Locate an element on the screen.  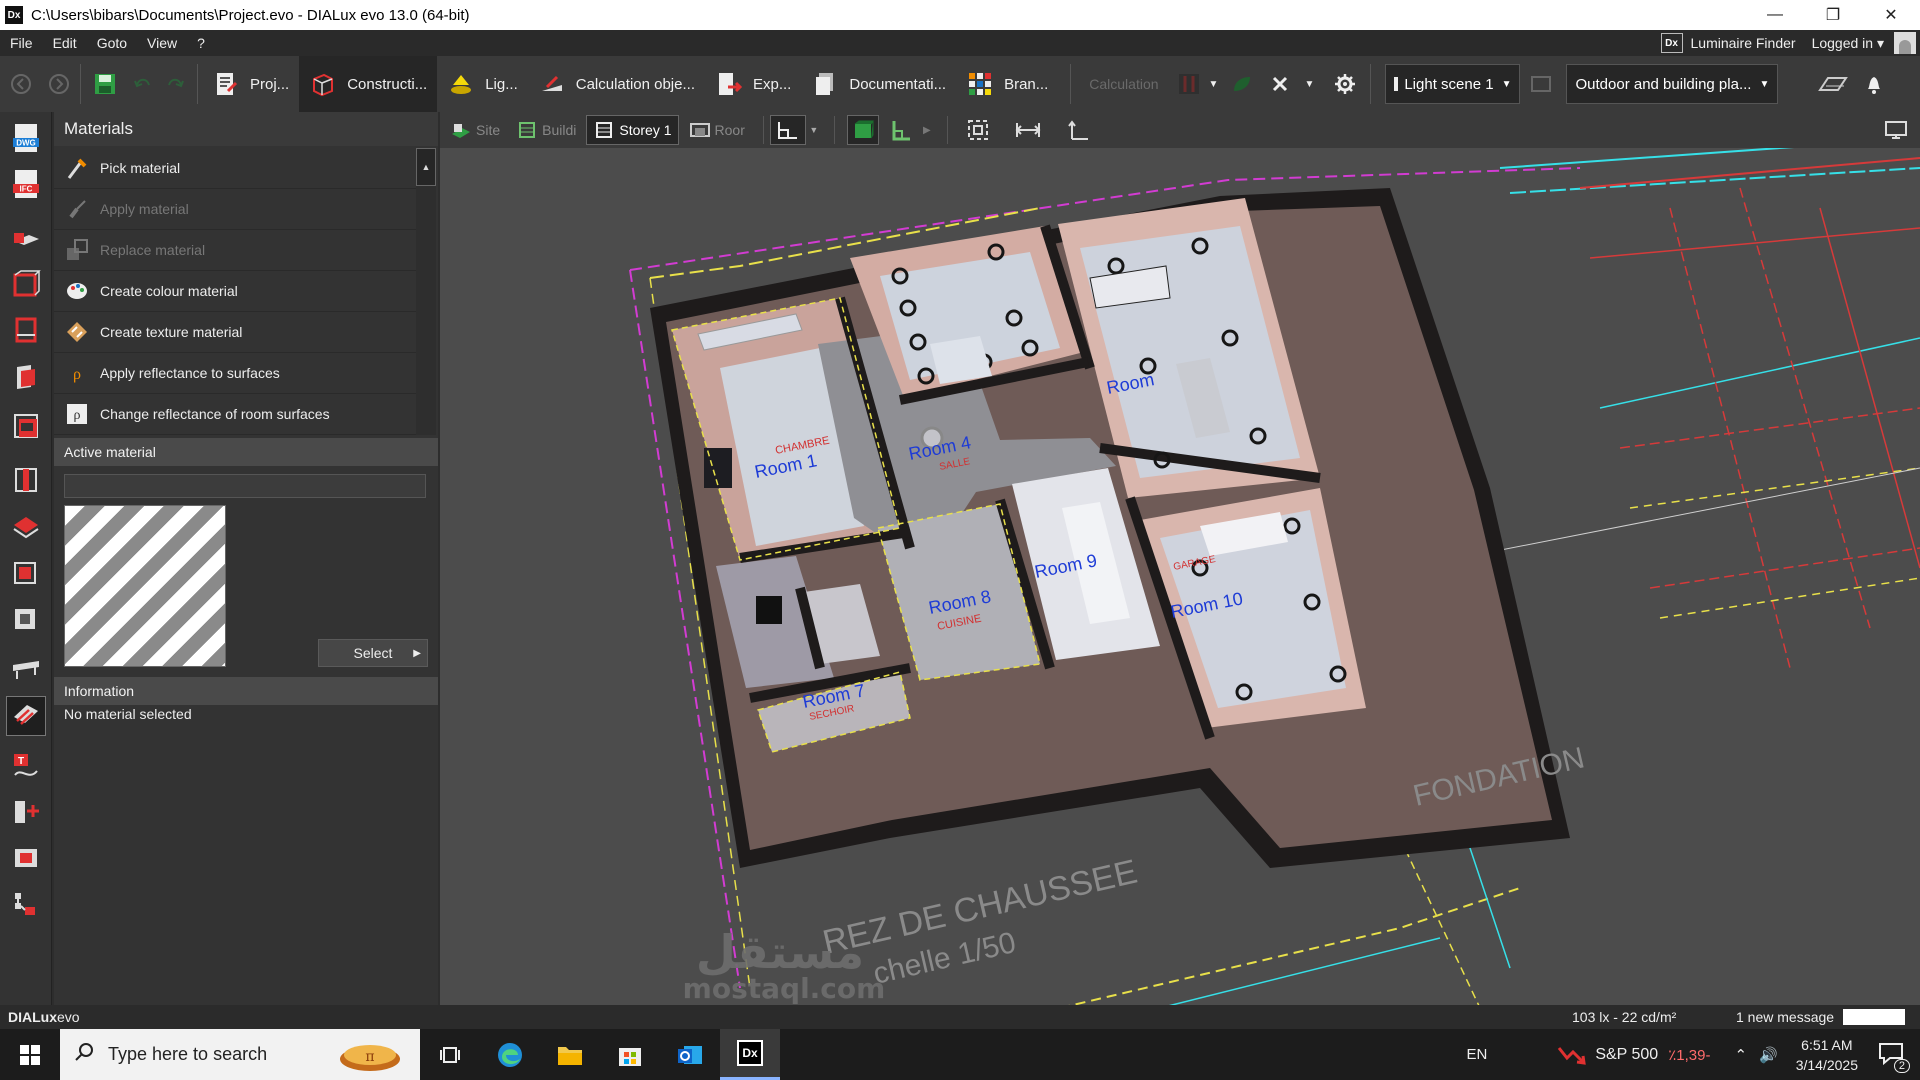
forward-button is located at coordinates (59, 84).